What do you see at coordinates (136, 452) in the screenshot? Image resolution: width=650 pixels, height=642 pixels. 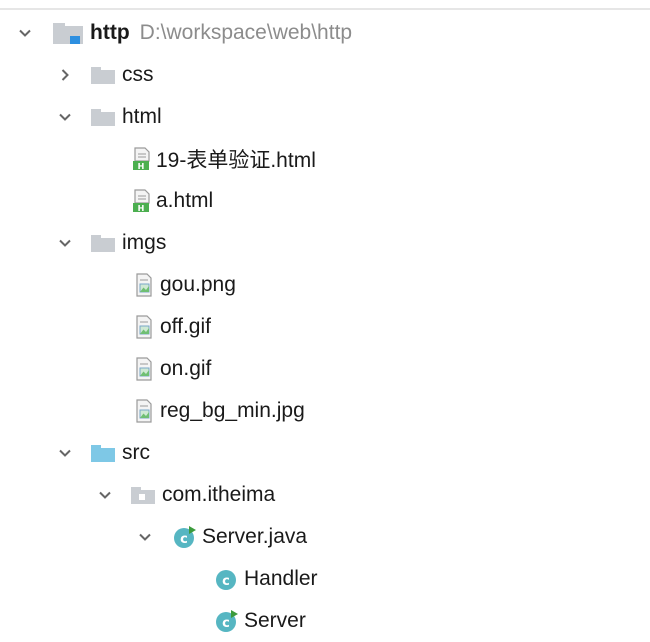 I see `tree-node-label: src` at bounding box center [136, 452].